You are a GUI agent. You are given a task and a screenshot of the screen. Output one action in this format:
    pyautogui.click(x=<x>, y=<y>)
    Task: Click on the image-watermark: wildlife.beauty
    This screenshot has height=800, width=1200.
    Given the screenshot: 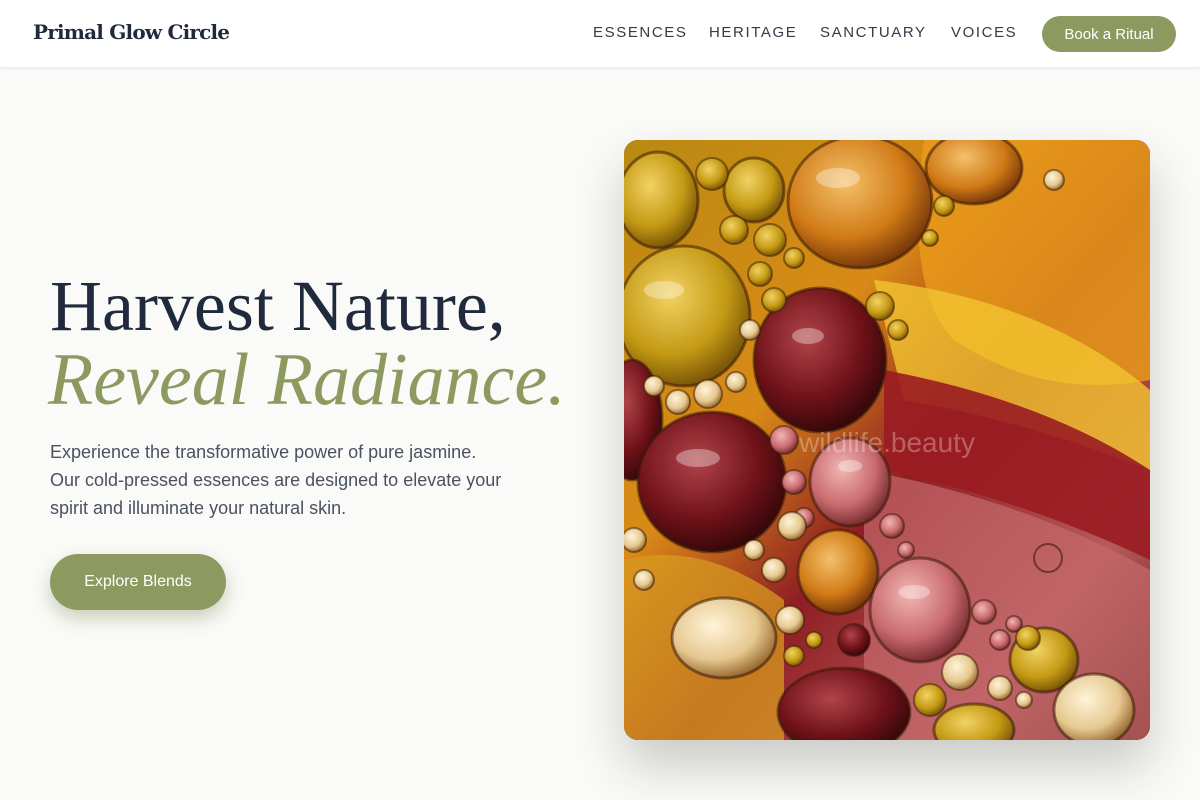 What is the action you would take?
    pyautogui.click(x=886, y=442)
    